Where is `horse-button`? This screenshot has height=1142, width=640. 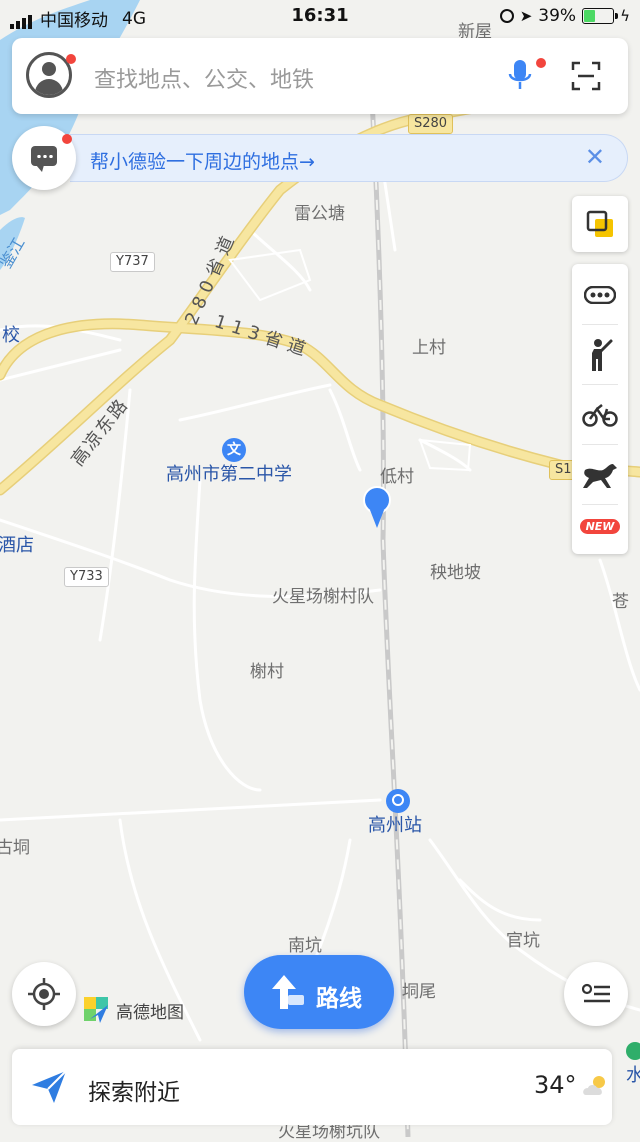
horse-button is located at coordinates (600, 475).